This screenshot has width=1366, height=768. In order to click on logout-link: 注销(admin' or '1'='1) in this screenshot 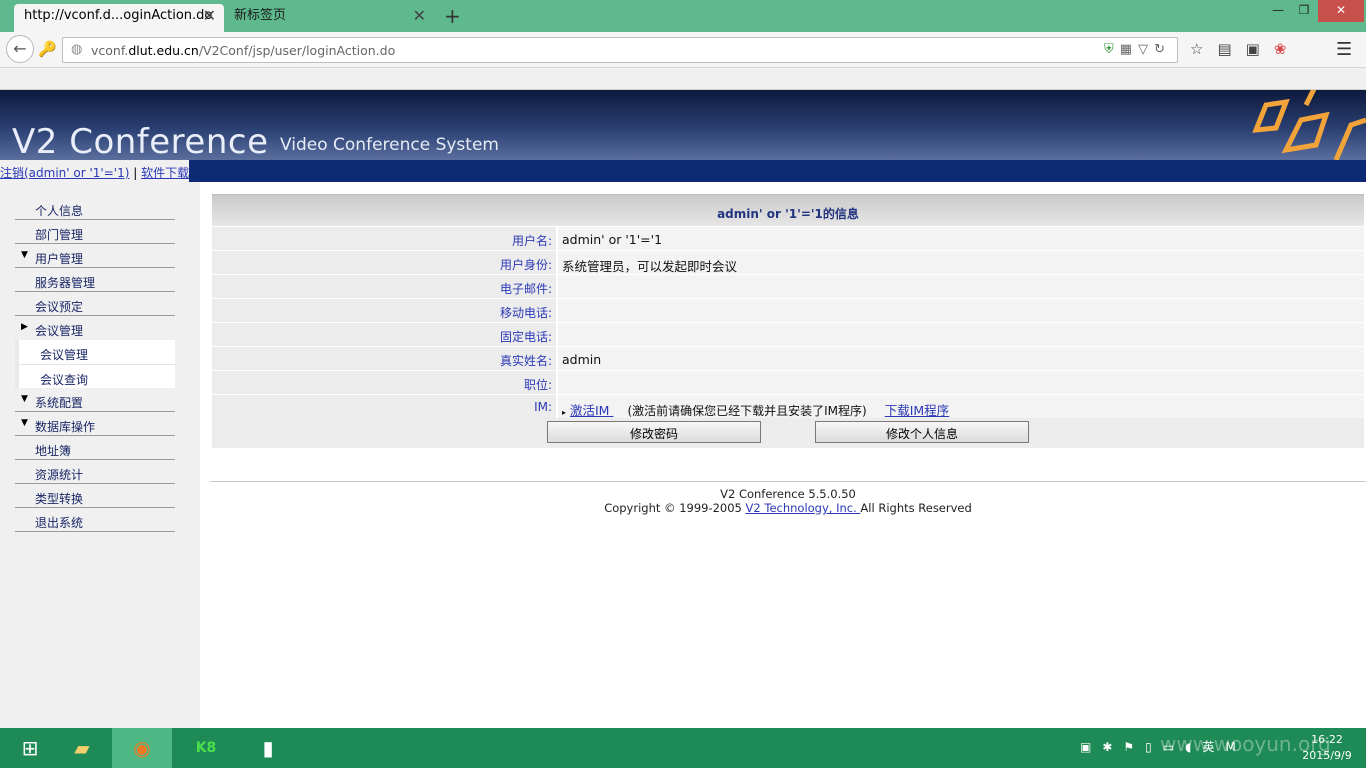, I will do `click(64, 173)`.